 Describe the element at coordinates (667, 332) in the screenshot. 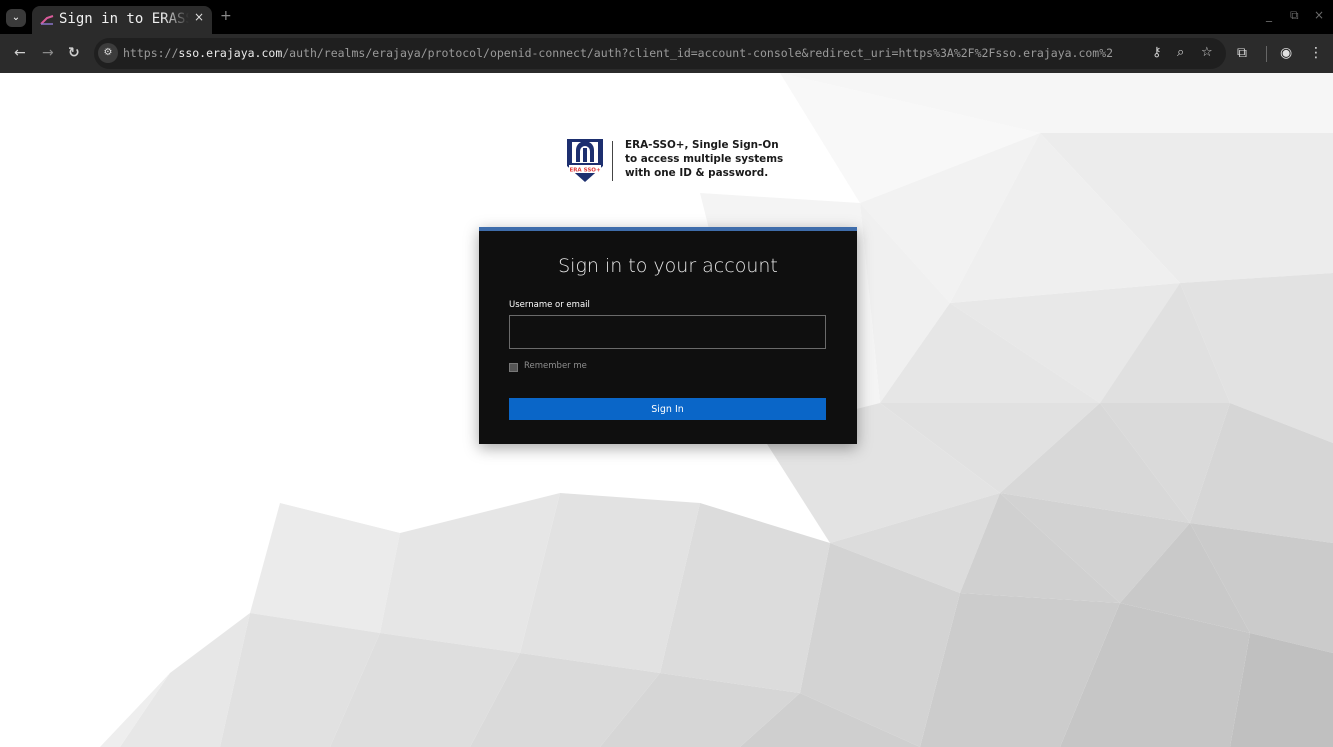

I see `username-input` at that location.